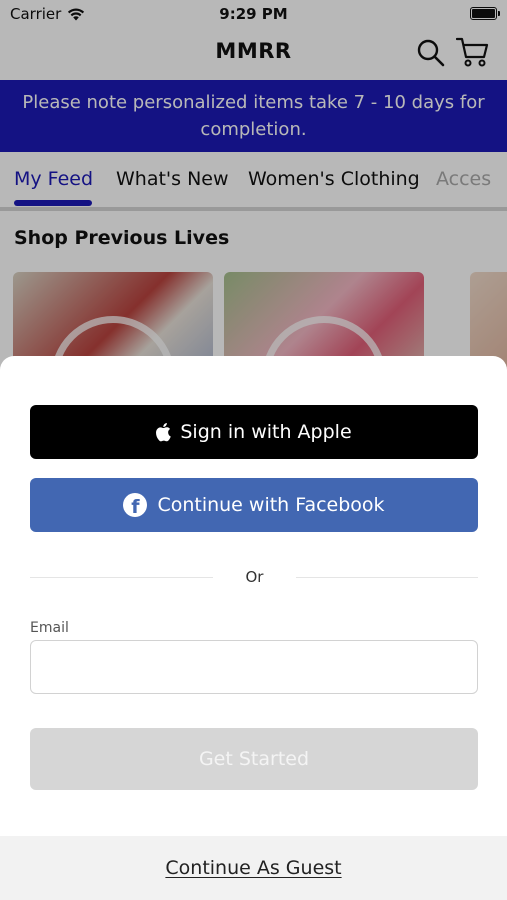 This screenshot has width=507, height=900. I want to click on apple-button-label: Sign in with Apple, so click(266, 432).